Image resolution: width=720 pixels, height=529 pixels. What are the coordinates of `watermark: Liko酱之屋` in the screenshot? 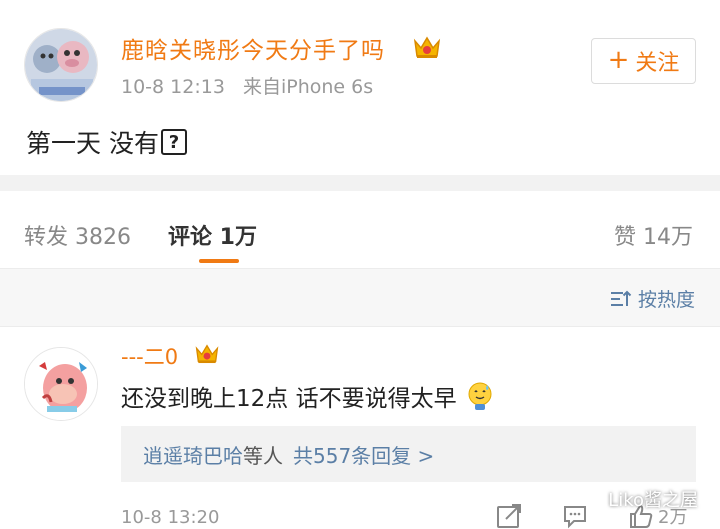 It's located at (638, 499).